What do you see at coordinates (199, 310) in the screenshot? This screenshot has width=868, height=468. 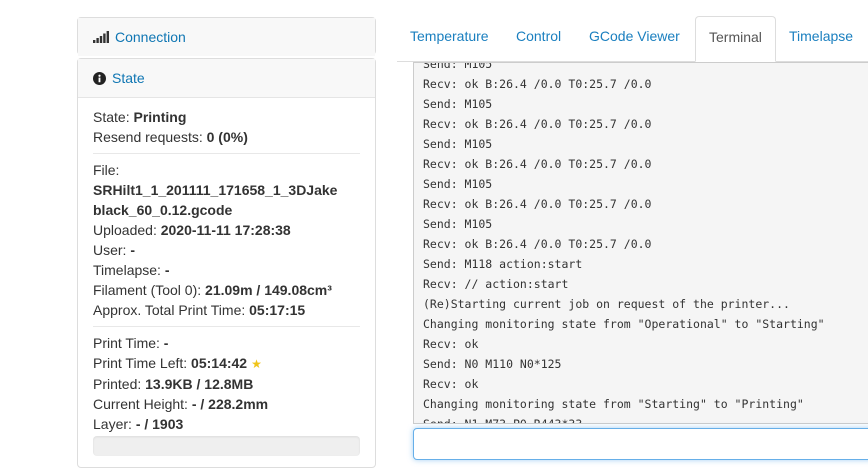 I see `approx-time-row: Approx. Total Print Time: 05:17:15` at bounding box center [199, 310].